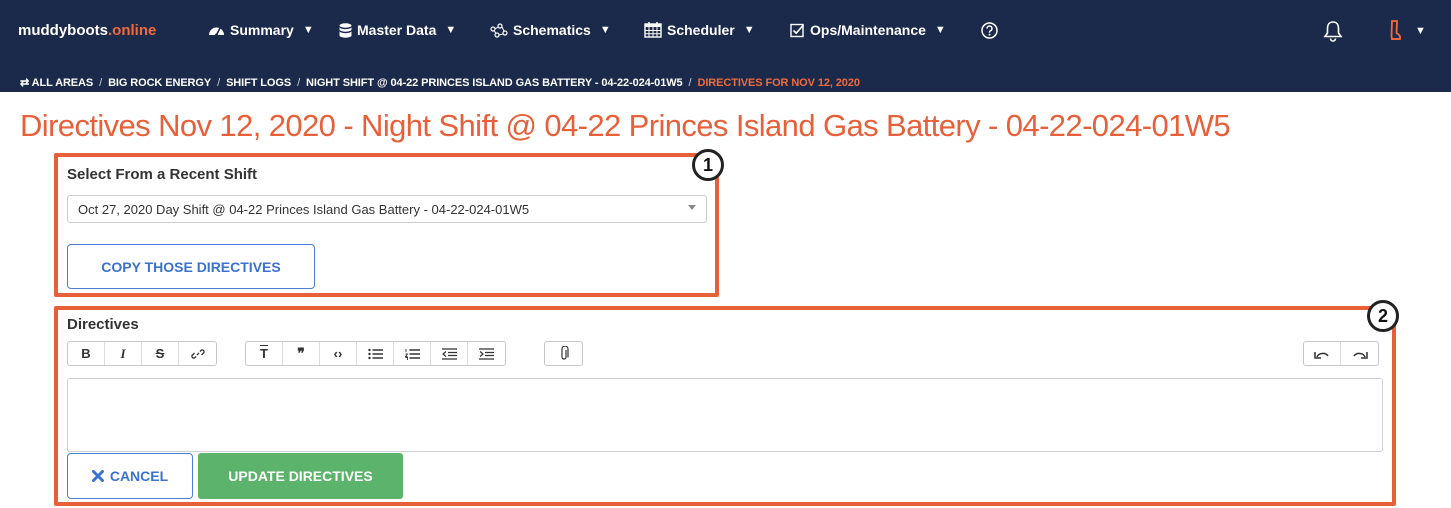 The width and height of the screenshot is (1451, 508). Describe the element at coordinates (258, 83) in the screenshot. I see `breadcrumb-shift-logs: SHIFT LOGS` at that location.